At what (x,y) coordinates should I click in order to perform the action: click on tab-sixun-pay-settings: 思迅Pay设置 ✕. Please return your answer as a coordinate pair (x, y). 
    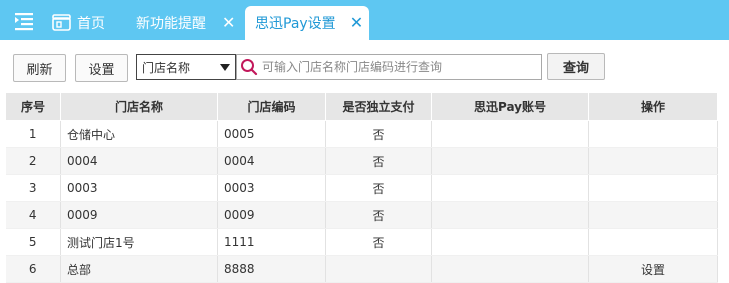
    Looking at the image, I should click on (307, 23).